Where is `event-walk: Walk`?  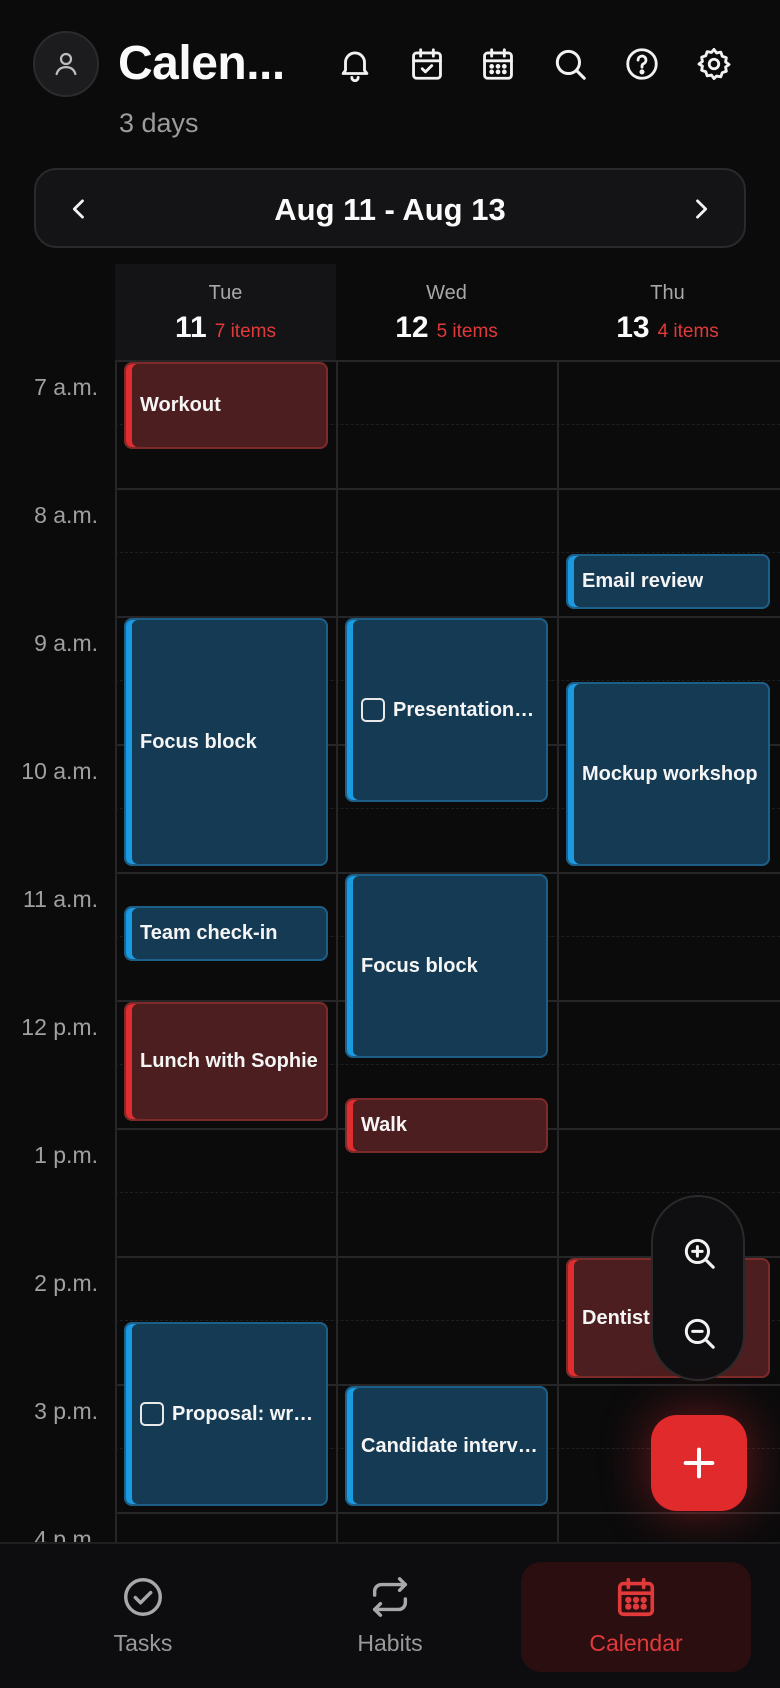
event-walk: Walk is located at coordinates (446, 1125).